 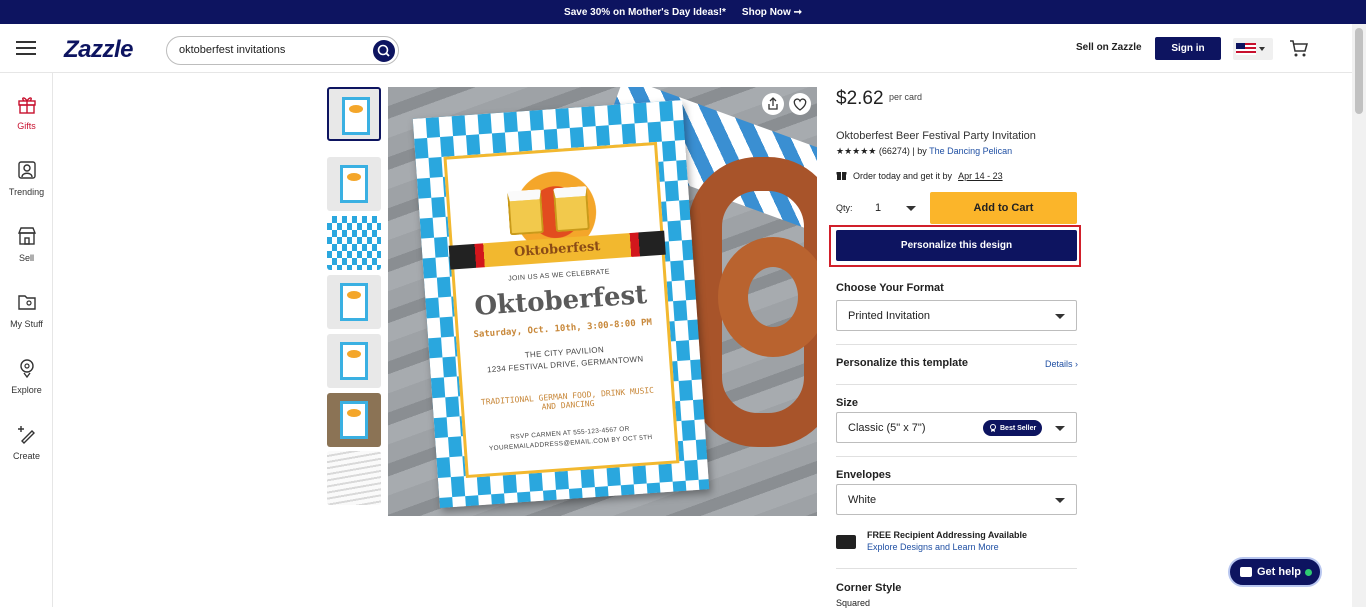 What do you see at coordinates (1250, 49) in the screenshot?
I see `us-flag-icon` at bounding box center [1250, 49].